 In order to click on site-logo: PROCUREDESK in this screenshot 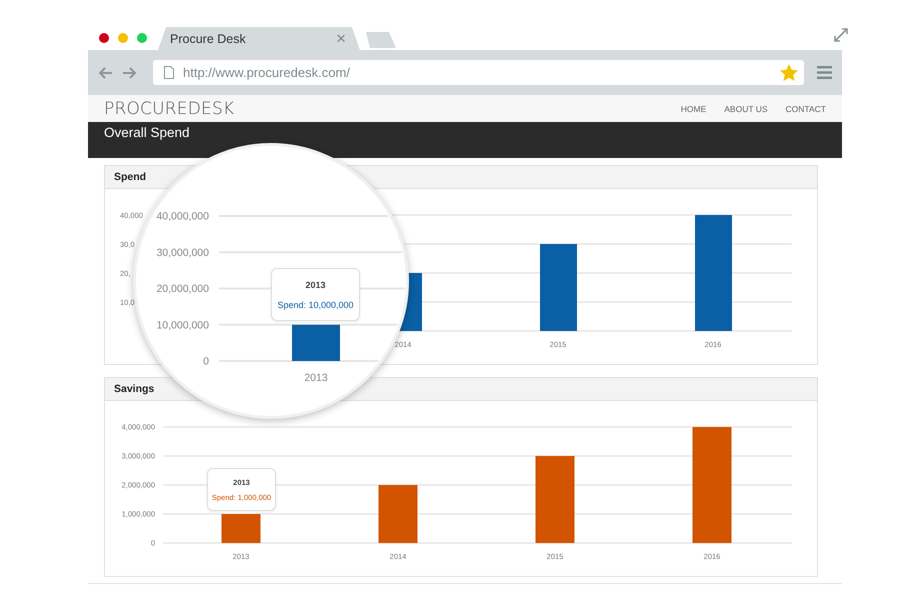, I will do `click(169, 108)`.